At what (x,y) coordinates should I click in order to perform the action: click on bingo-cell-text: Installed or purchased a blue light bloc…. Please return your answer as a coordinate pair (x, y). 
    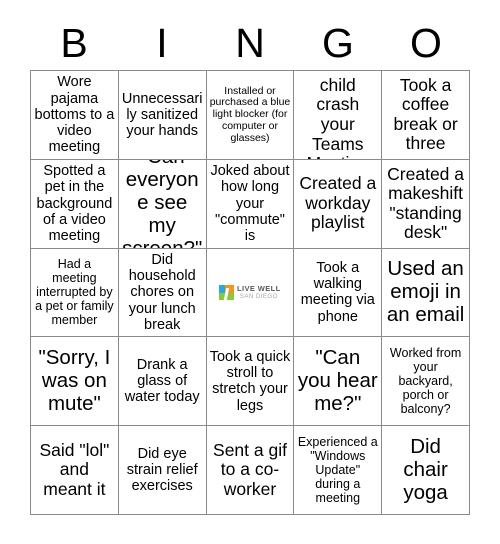
    Looking at the image, I should click on (250, 114).